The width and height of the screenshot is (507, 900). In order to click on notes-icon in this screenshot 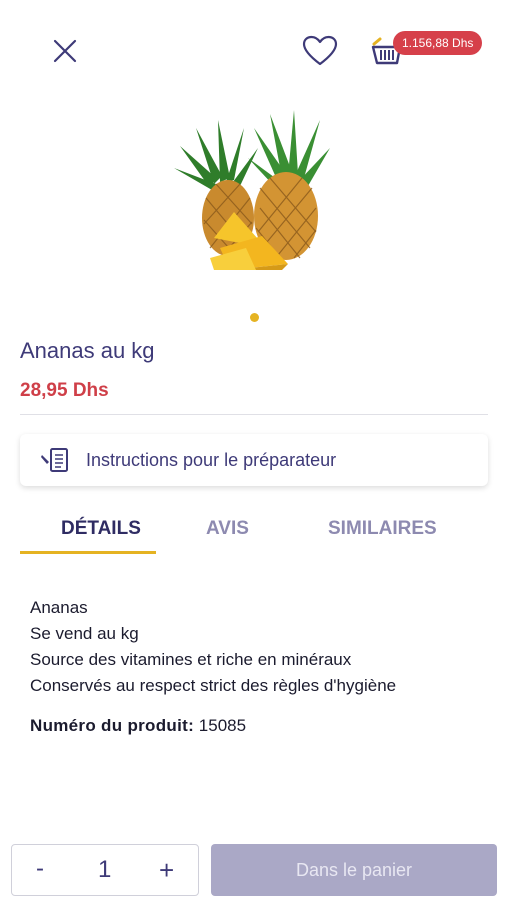, I will do `click(54, 460)`.